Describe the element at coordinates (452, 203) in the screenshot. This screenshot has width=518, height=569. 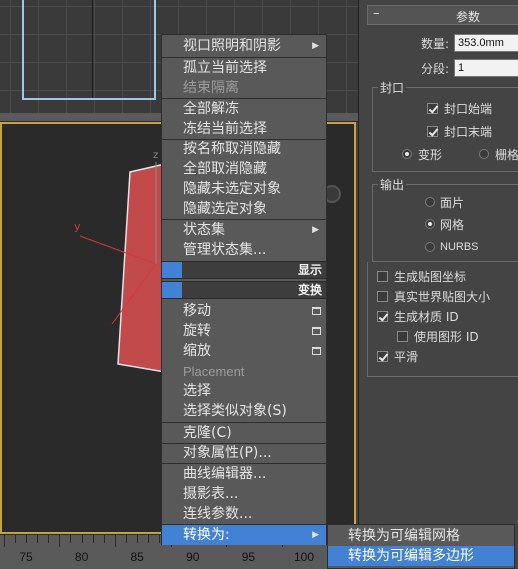
I see `patch-label: 面片` at that location.